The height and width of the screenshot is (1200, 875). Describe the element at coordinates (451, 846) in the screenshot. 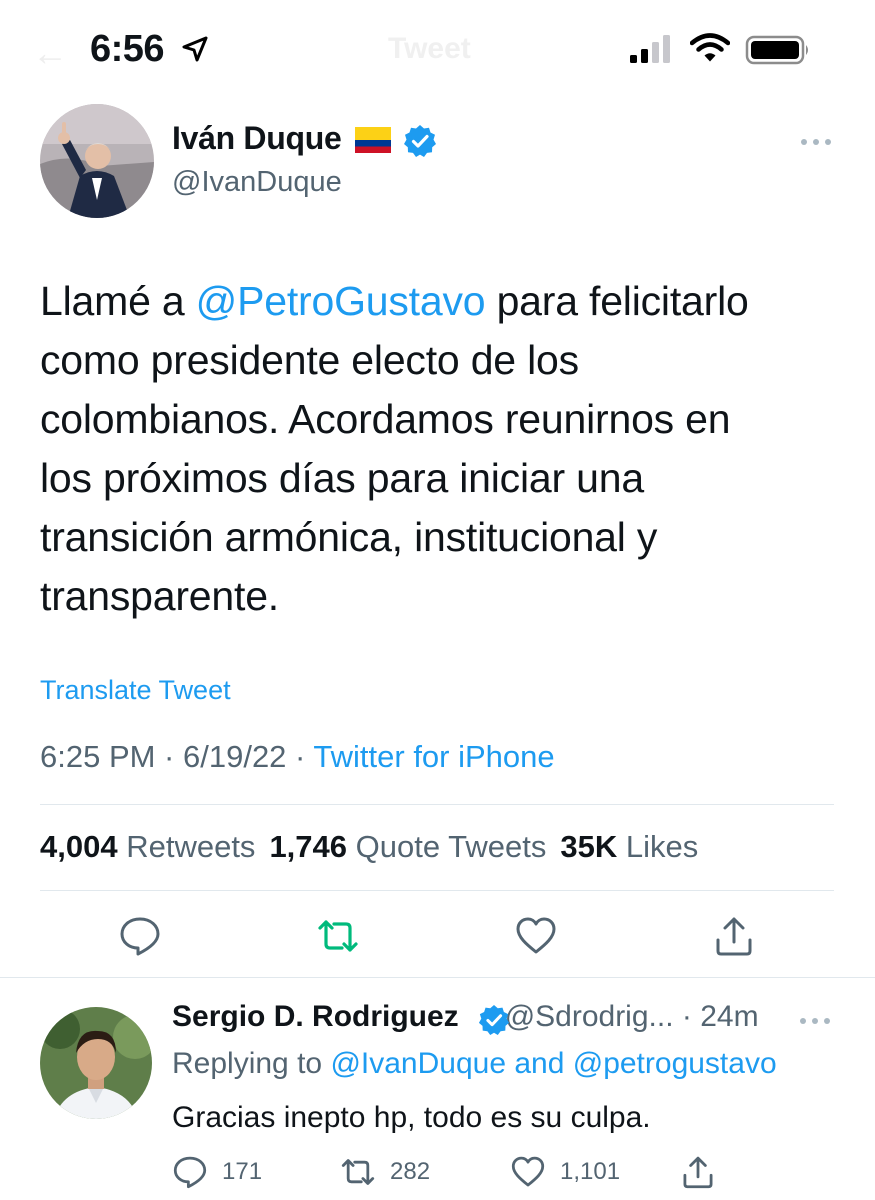

I see `quotes-label: Quote Tweets` at that location.